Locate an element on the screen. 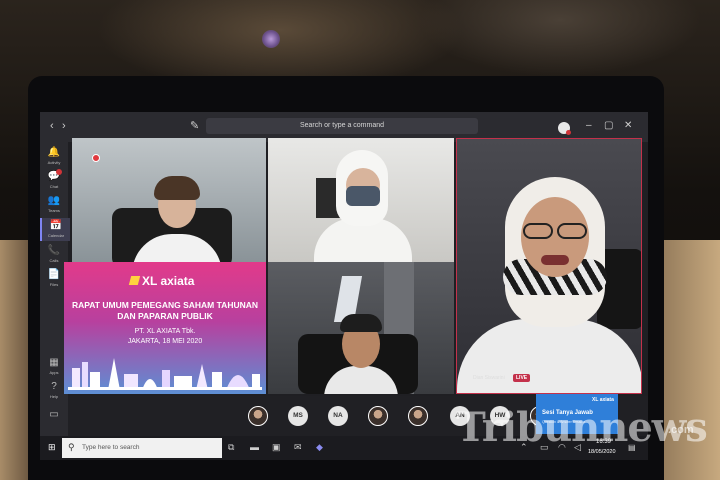  video-tile-speaker: Dian Siswarini LIVE is located at coordinates (549, 266).